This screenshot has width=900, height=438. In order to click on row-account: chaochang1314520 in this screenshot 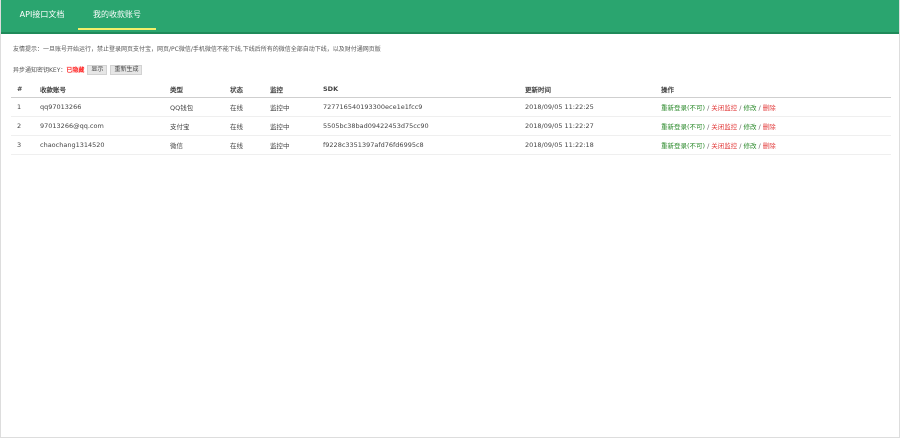, I will do `click(99, 145)`.